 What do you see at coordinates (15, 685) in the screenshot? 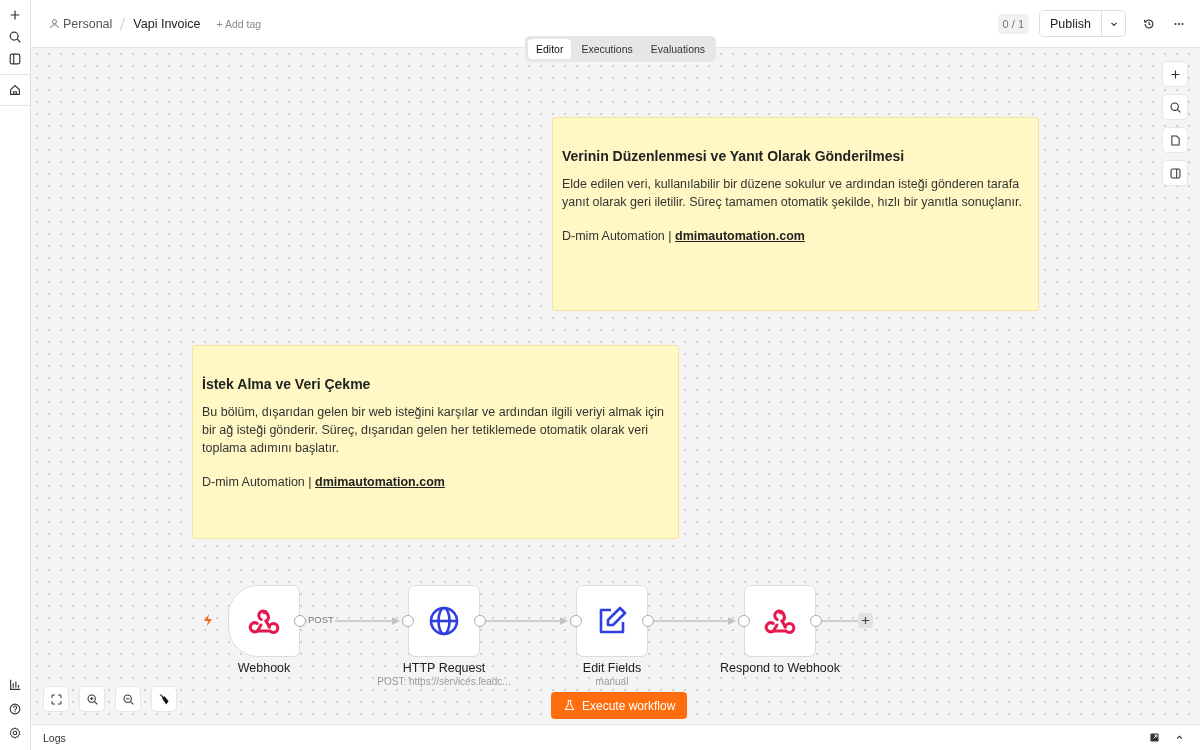
I see `chart-icon` at bounding box center [15, 685].